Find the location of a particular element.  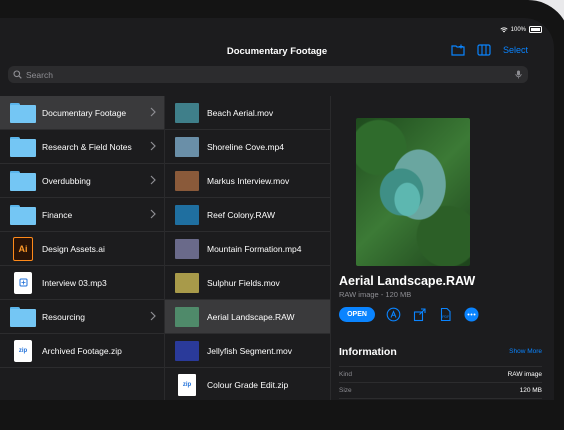

sidebar-item: Ai Design Assets.ai is located at coordinates (82, 249).